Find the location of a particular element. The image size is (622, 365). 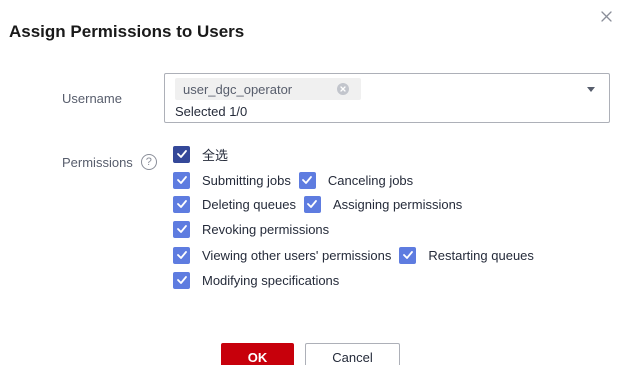

permission-label: Deleting queues is located at coordinates (249, 204).